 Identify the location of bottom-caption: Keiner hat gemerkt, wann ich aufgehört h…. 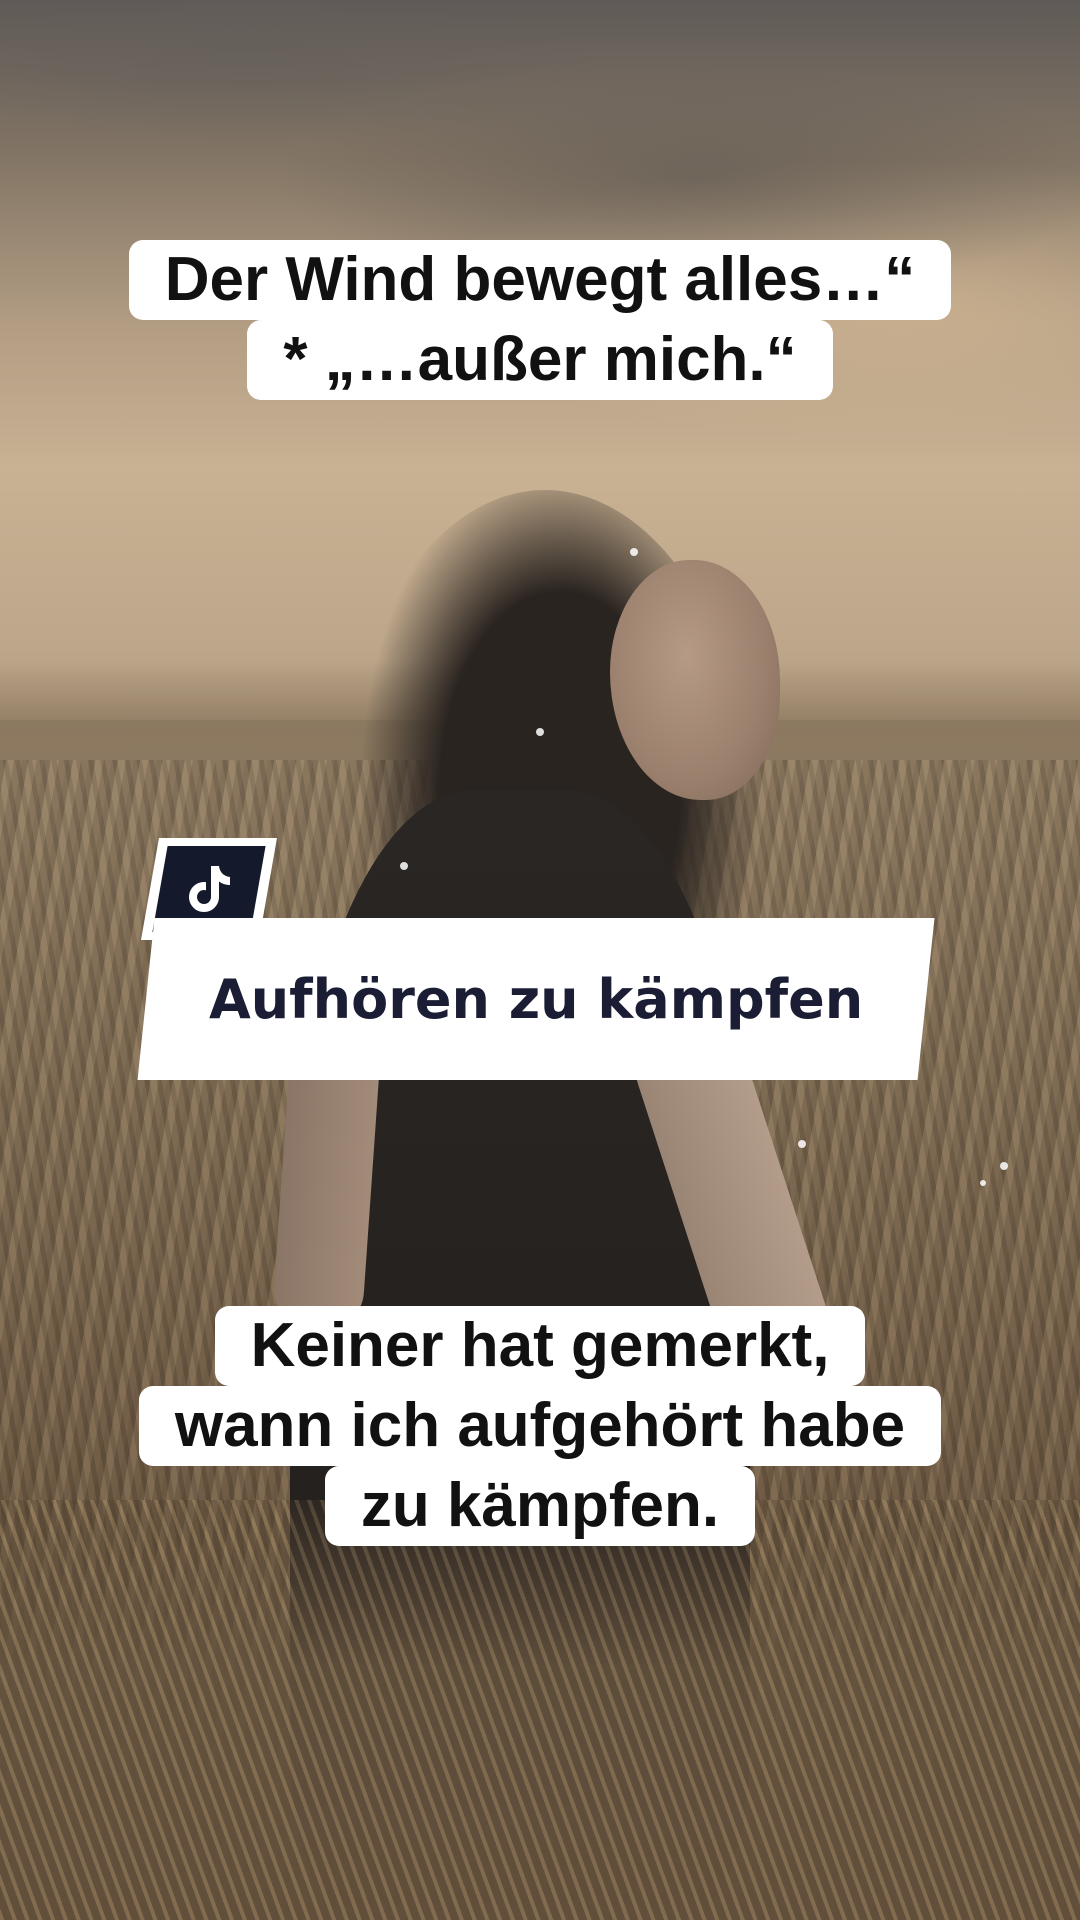
(540, 1426).